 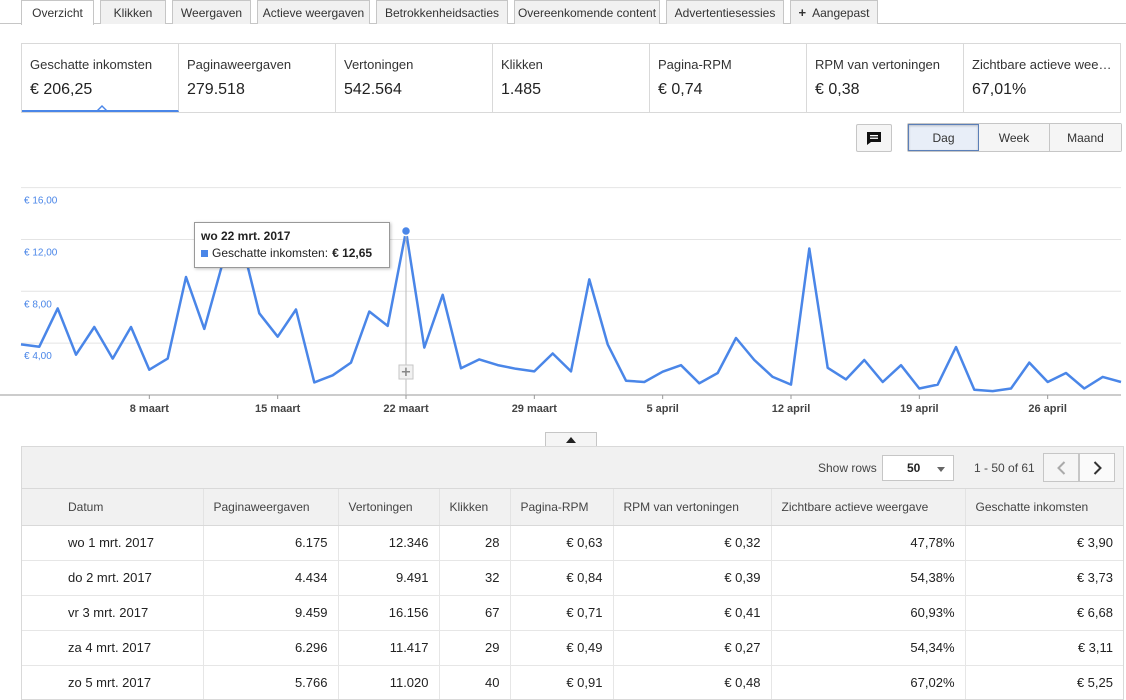 What do you see at coordinates (562, 507) in the screenshot?
I see `column-header-pagina-rpm: Pagina-RPM` at bounding box center [562, 507].